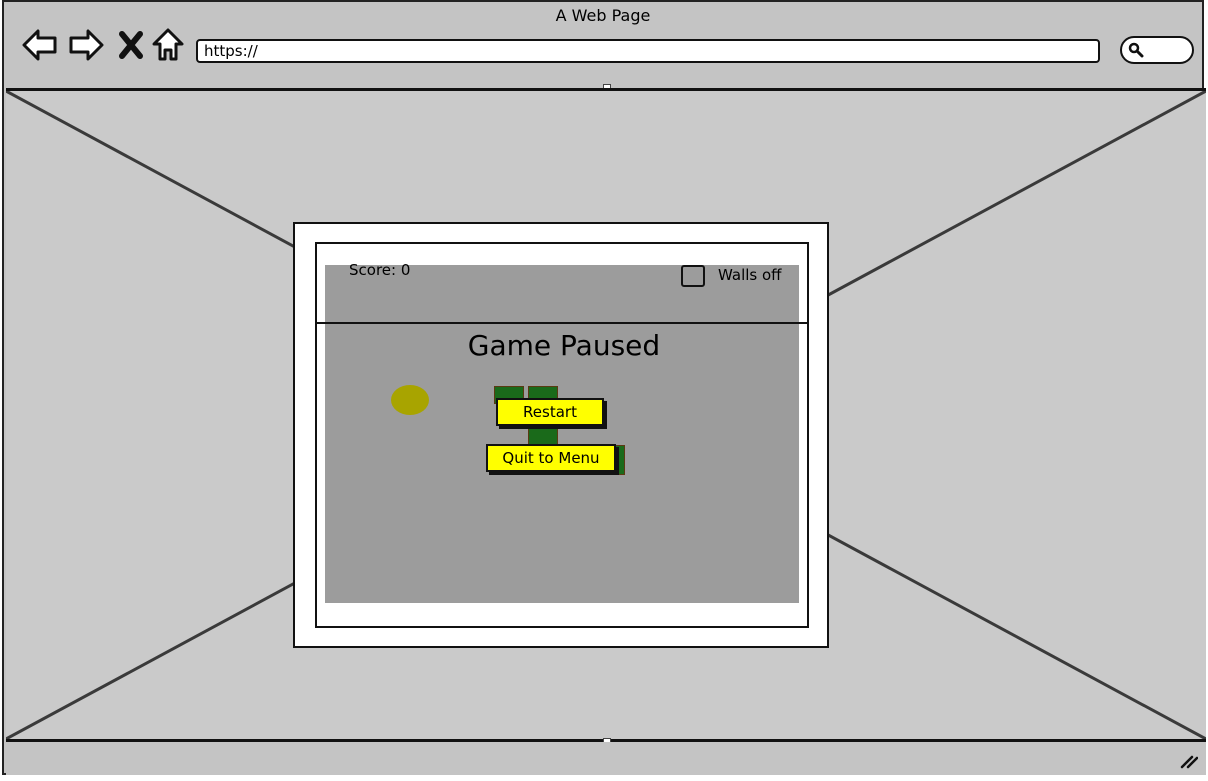 This screenshot has width=1208, height=781. I want to click on forward-arrow-icon, so click(86, 45).